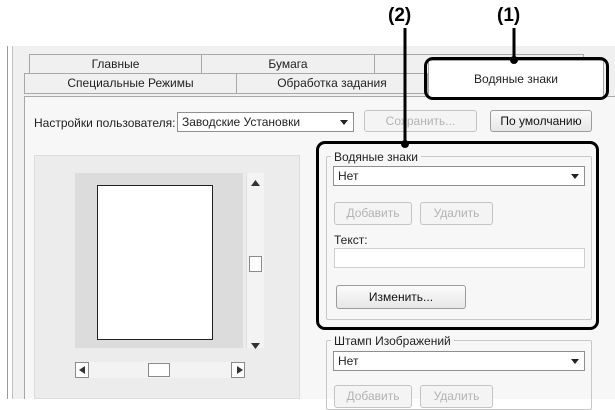  What do you see at coordinates (400, 15) in the screenshot?
I see `callout-label-2: (2)` at bounding box center [400, 15].